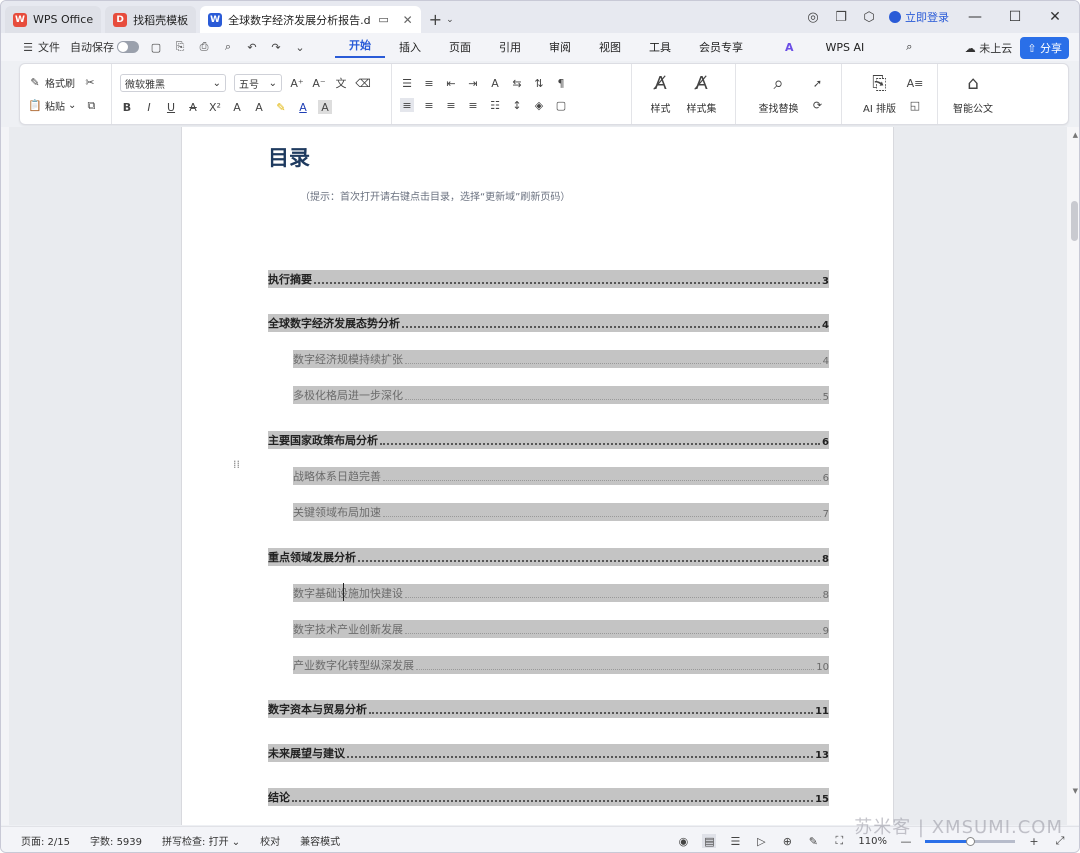  I want to click on menu-view: 视图, so click(610, 47).